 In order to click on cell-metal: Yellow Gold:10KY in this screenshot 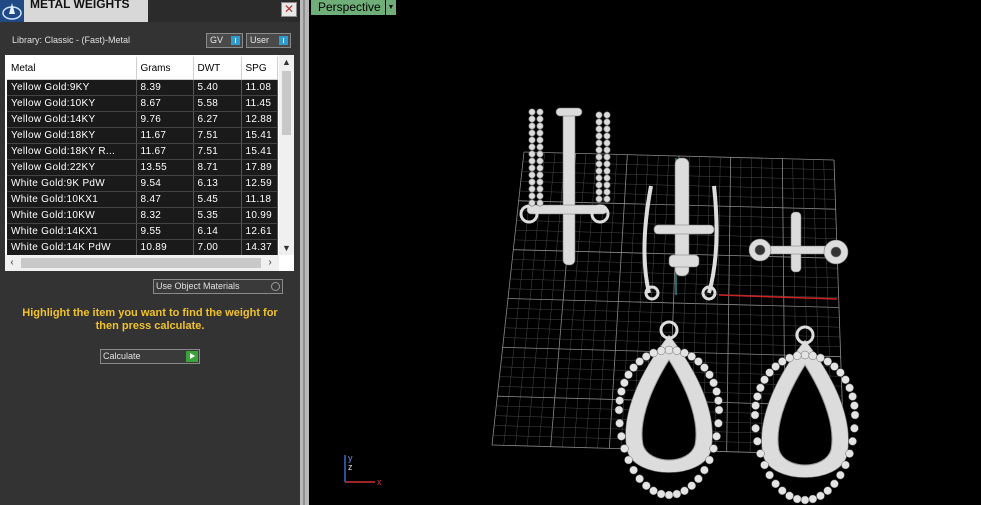, I will do `click(72, 103)`.